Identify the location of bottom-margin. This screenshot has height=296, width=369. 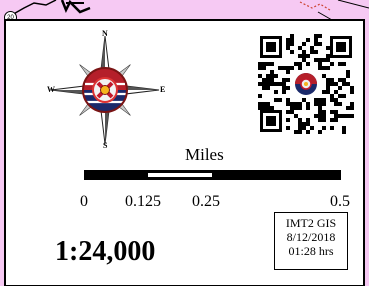
(184, 291).